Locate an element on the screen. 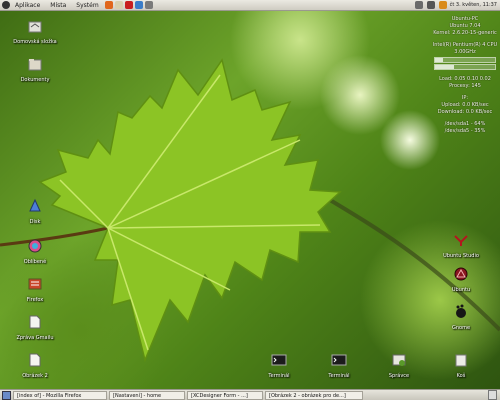 The height and width of the screenshot is (400, 500). desktop-icon-disk: Disk is located at coordinates (35, 211).